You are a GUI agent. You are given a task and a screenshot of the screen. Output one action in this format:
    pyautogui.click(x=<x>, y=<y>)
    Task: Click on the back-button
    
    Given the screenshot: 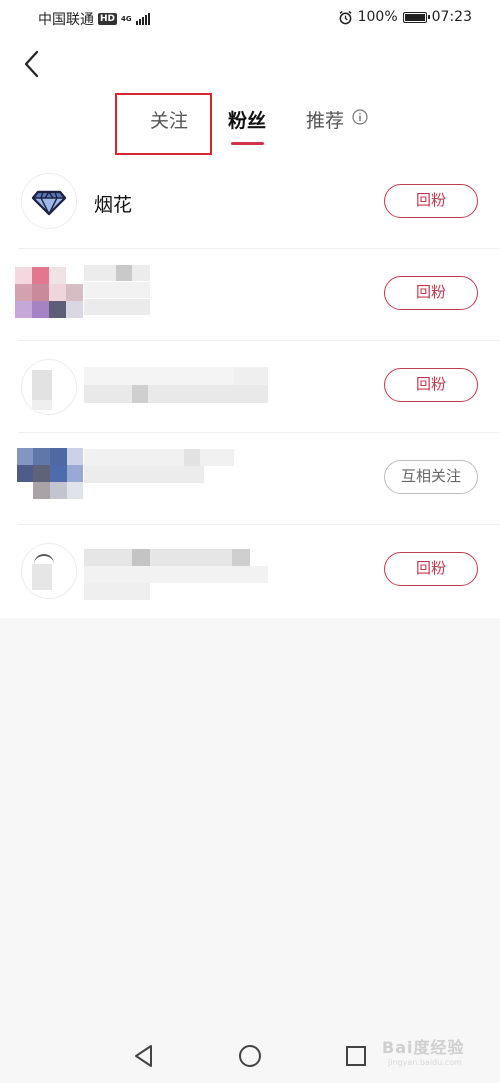 What is the action you would take?
    pyautogui.click(x=31, y=64)
    